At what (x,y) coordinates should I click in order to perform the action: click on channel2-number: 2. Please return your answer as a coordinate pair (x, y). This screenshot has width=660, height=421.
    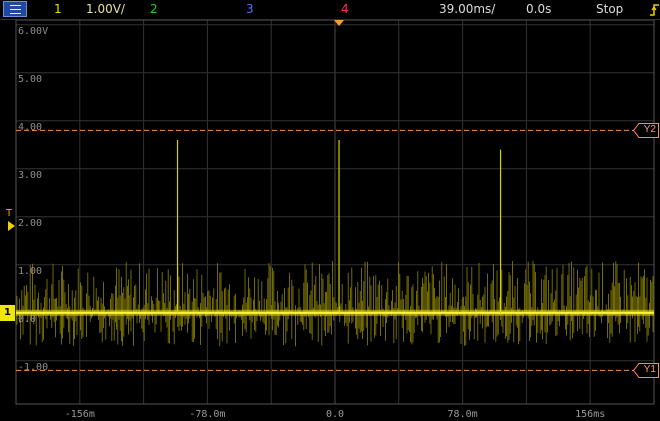
    Looking at the image, I should click on (154, 9).